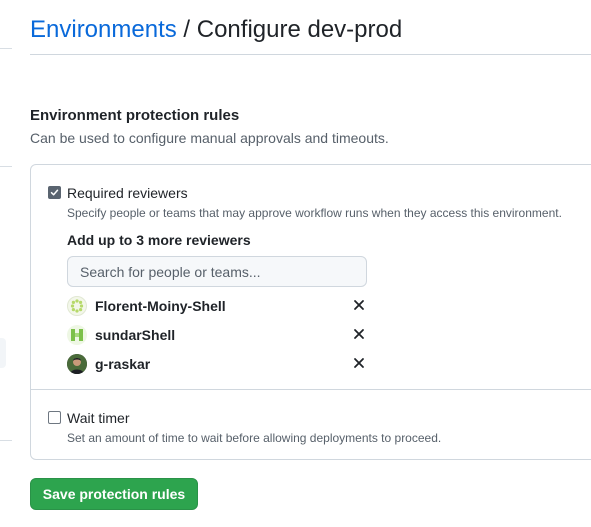 This screenshot has width=591, height=527. I want to click on breadcrumb-environments-link: Environments, so click(103, 29).